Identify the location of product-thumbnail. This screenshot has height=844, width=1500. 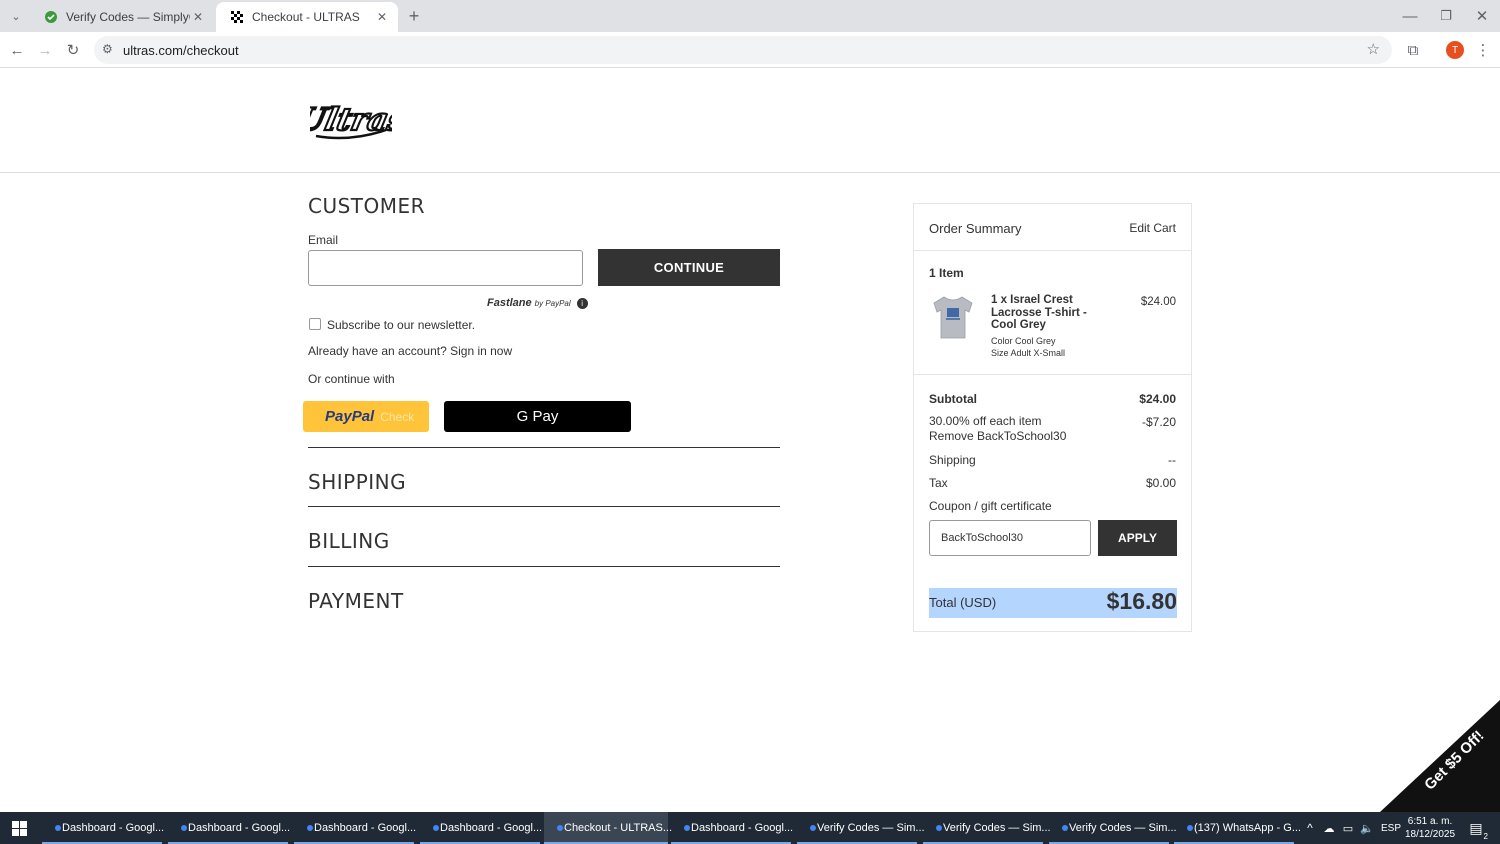
(953, 318).